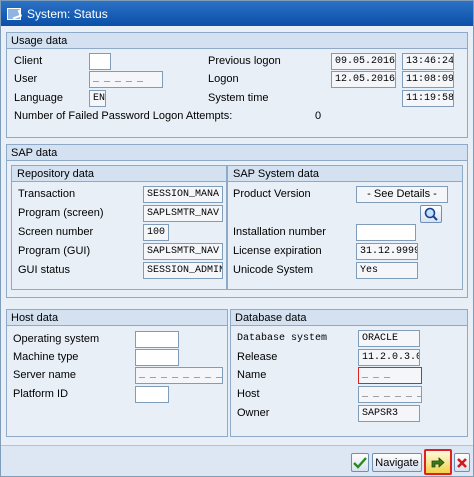 The image size is (474, 477). Describe the element at coordinates (389, 413) in the screenshot. I see `owner-field: SAPSR3` at that location.